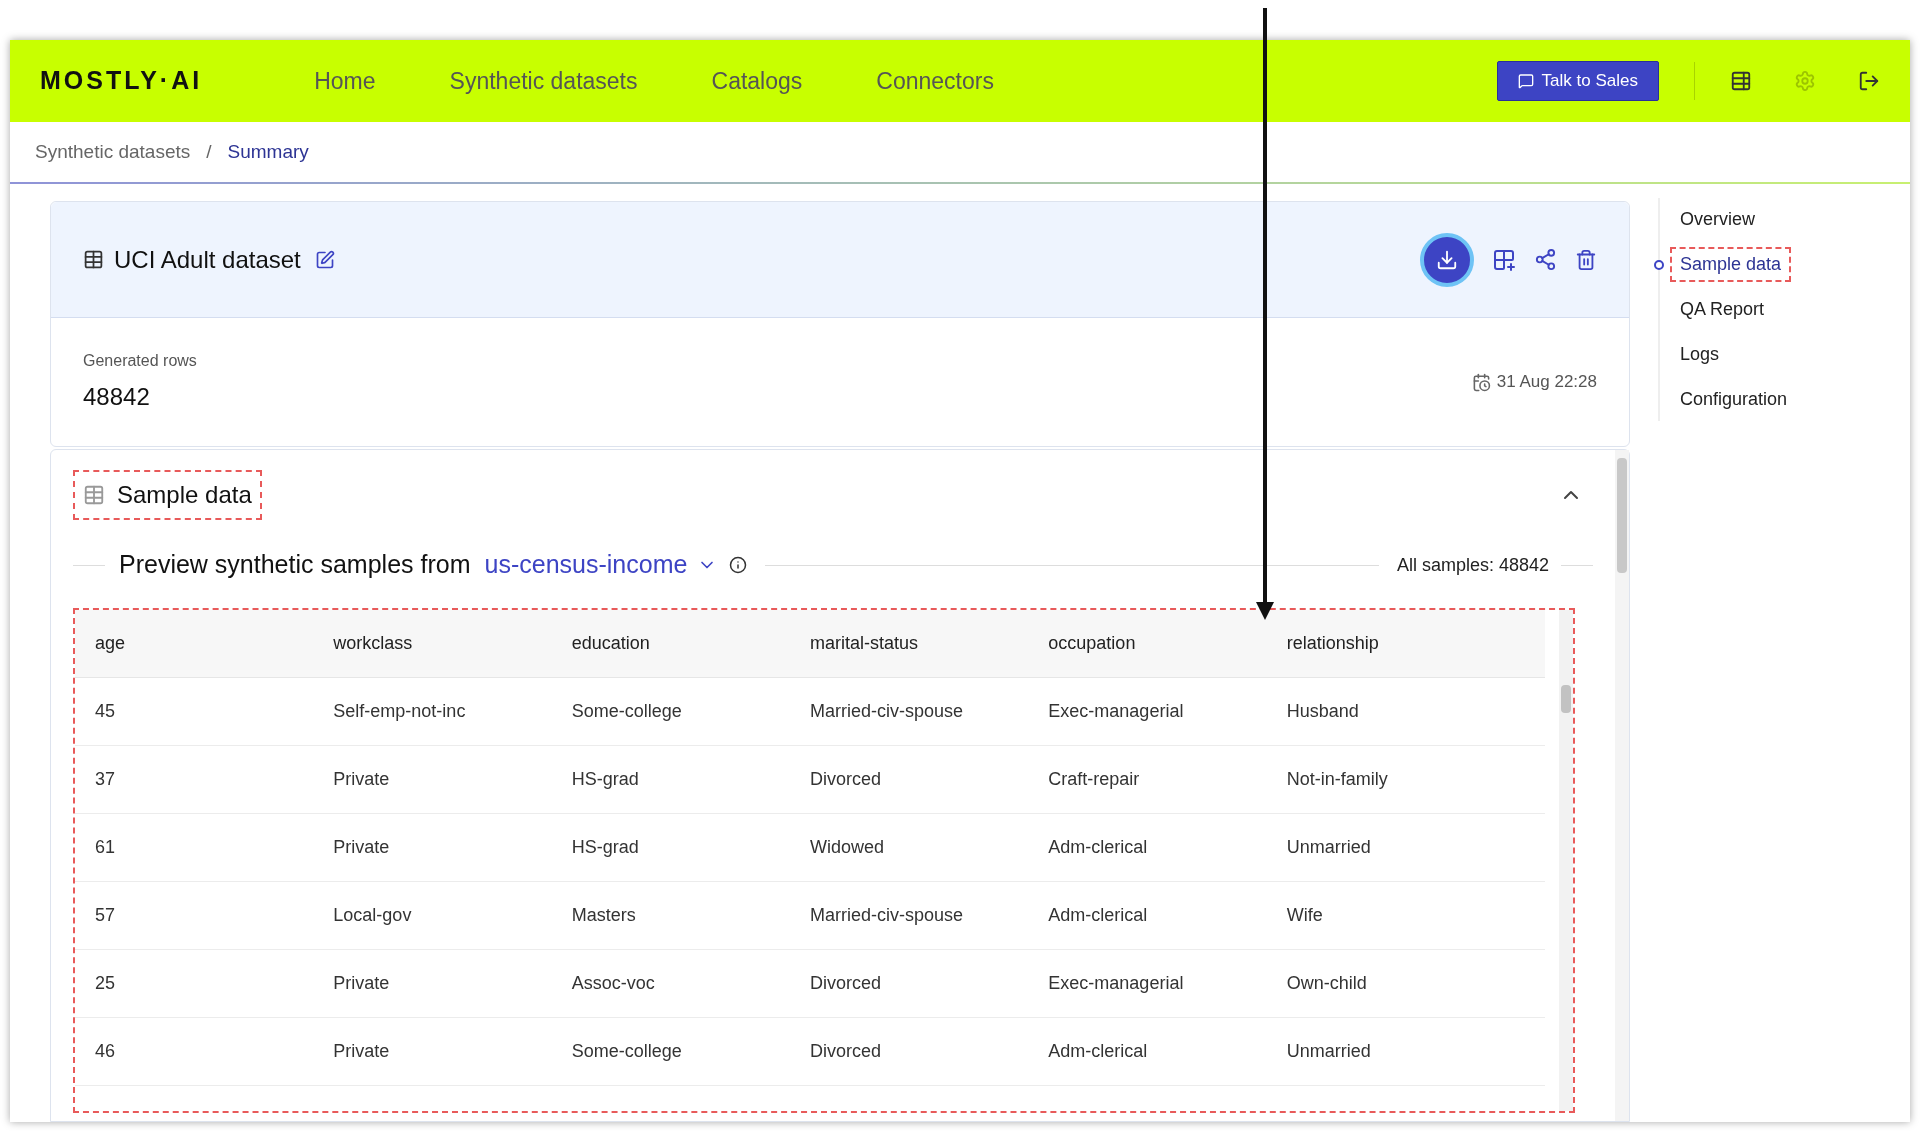 The width and height of the screenshot is (1920, 1131). I want to click on share-icon, so click(1545, 259).